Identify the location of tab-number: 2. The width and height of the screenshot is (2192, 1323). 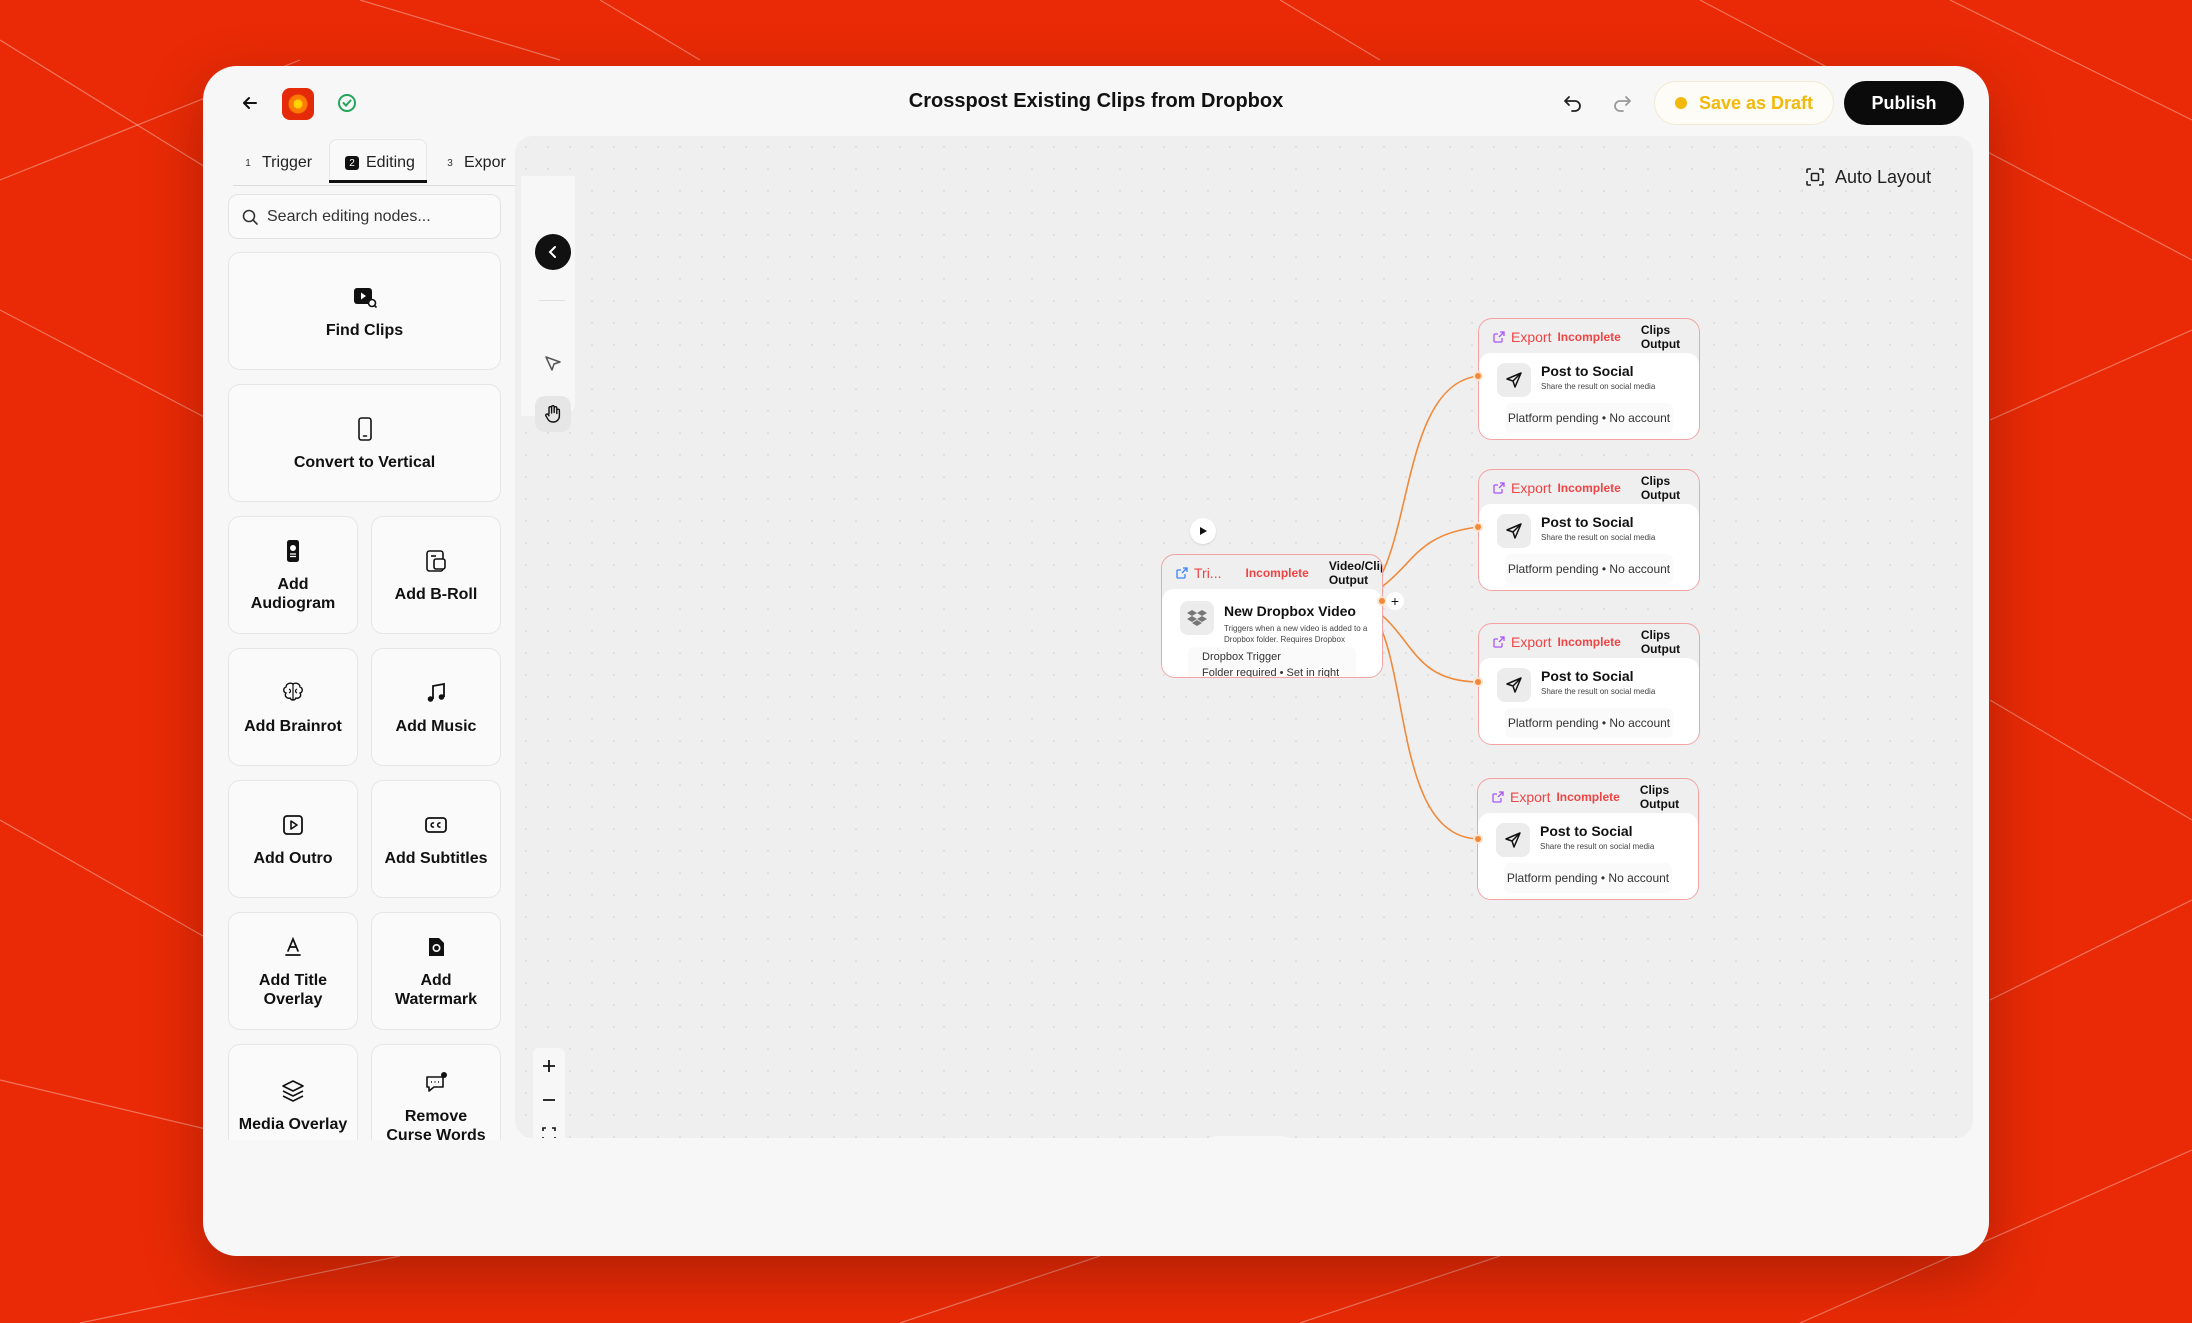
(352, 163).